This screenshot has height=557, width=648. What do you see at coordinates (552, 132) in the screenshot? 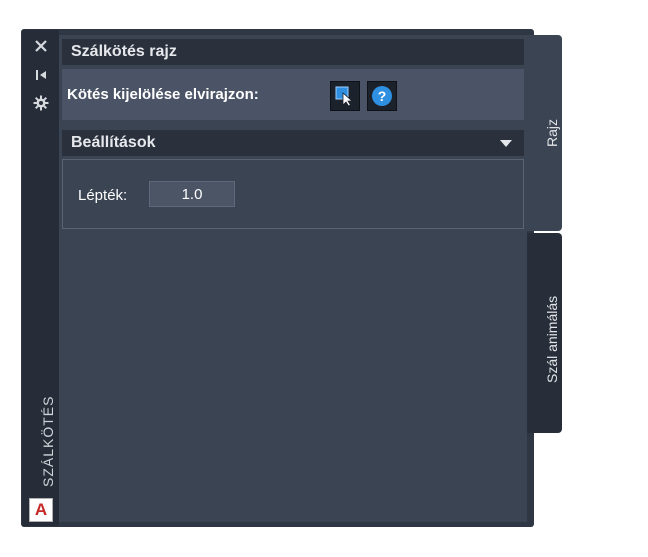
I see `tab-label: Rajz` at bounding box center [552, 132].